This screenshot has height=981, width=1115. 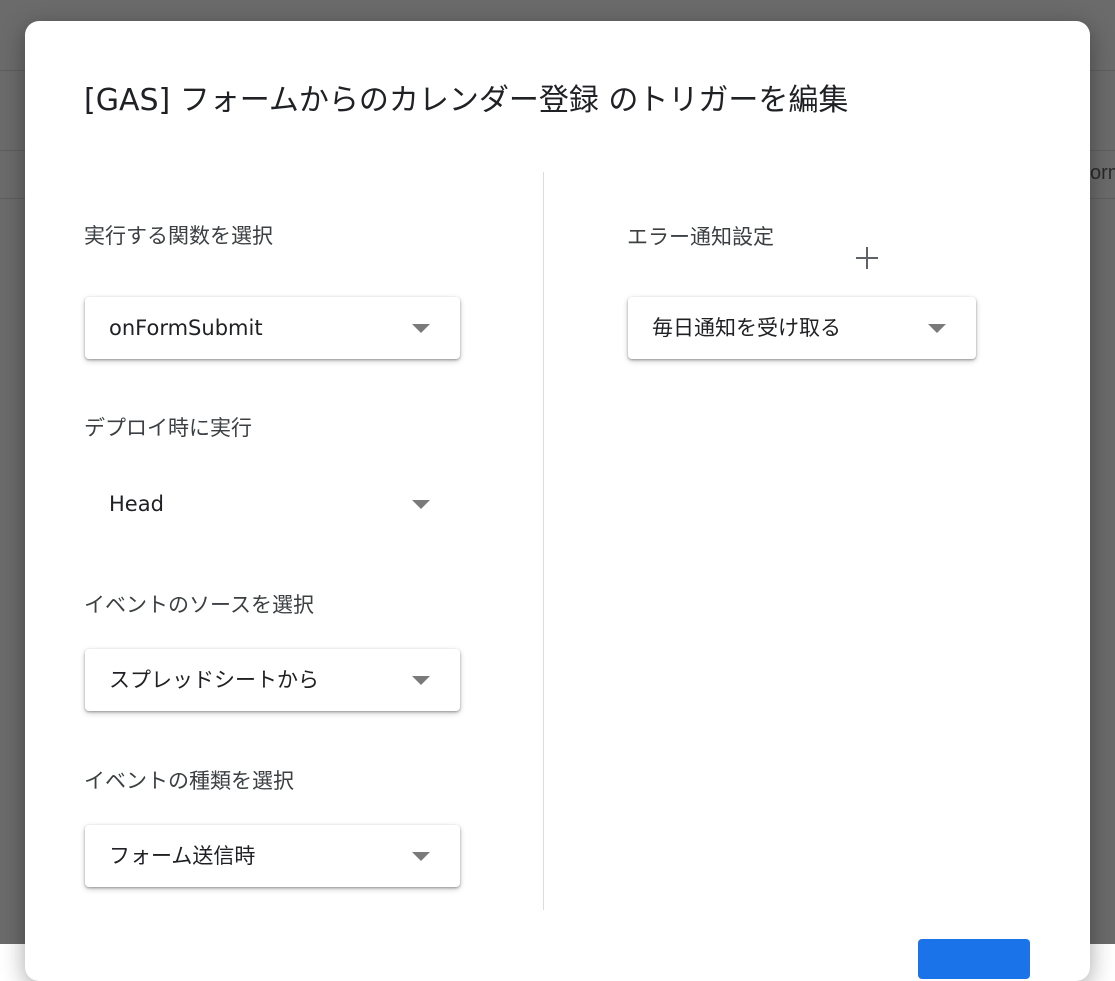 What do you see at coordinates (199, 605) in the screenshot?
I see `event-source-label: イベントのソースを選択` at bounding box center [199, 605].